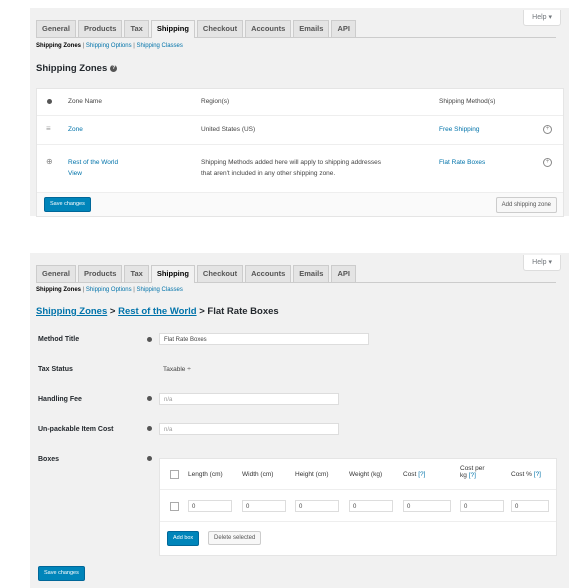 This screenshot has height=588, width=569. Describe the element at coordinates (49, 459) in the screenshot. I see `boxes-label: Boxes` at that location.